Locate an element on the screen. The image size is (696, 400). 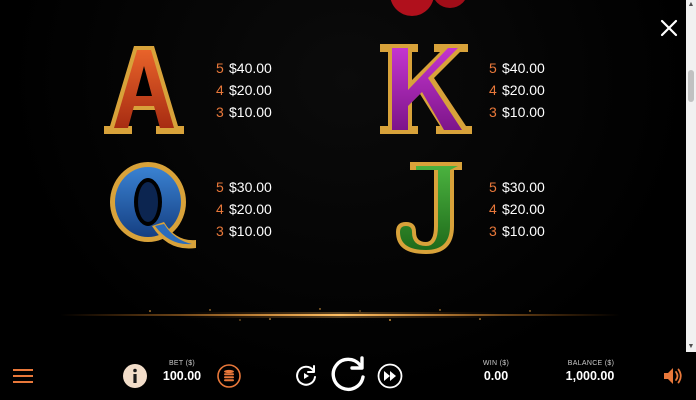
coin-stack-icon is located at coordinates (229, 376).